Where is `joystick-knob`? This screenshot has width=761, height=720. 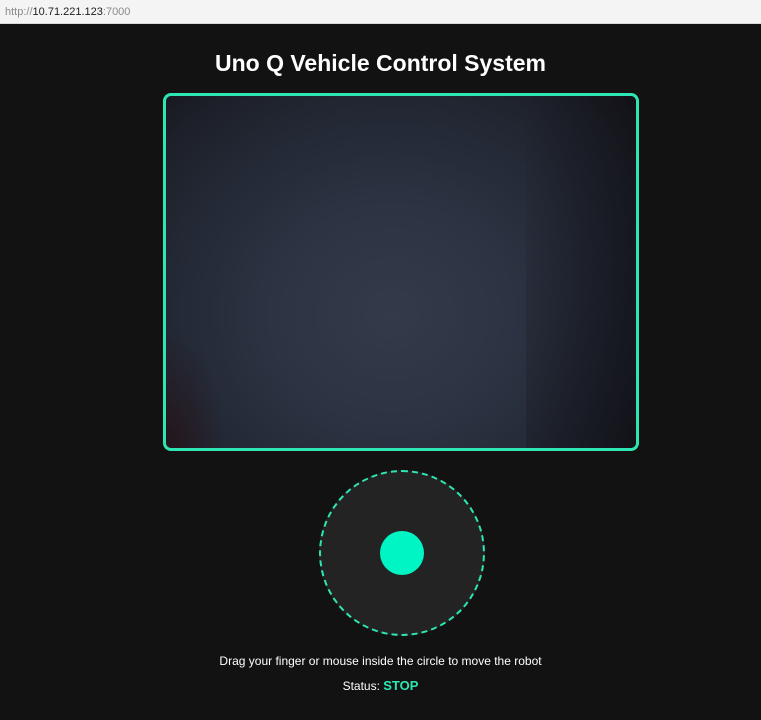 joystick-knob is located at coordinates (402, 553).